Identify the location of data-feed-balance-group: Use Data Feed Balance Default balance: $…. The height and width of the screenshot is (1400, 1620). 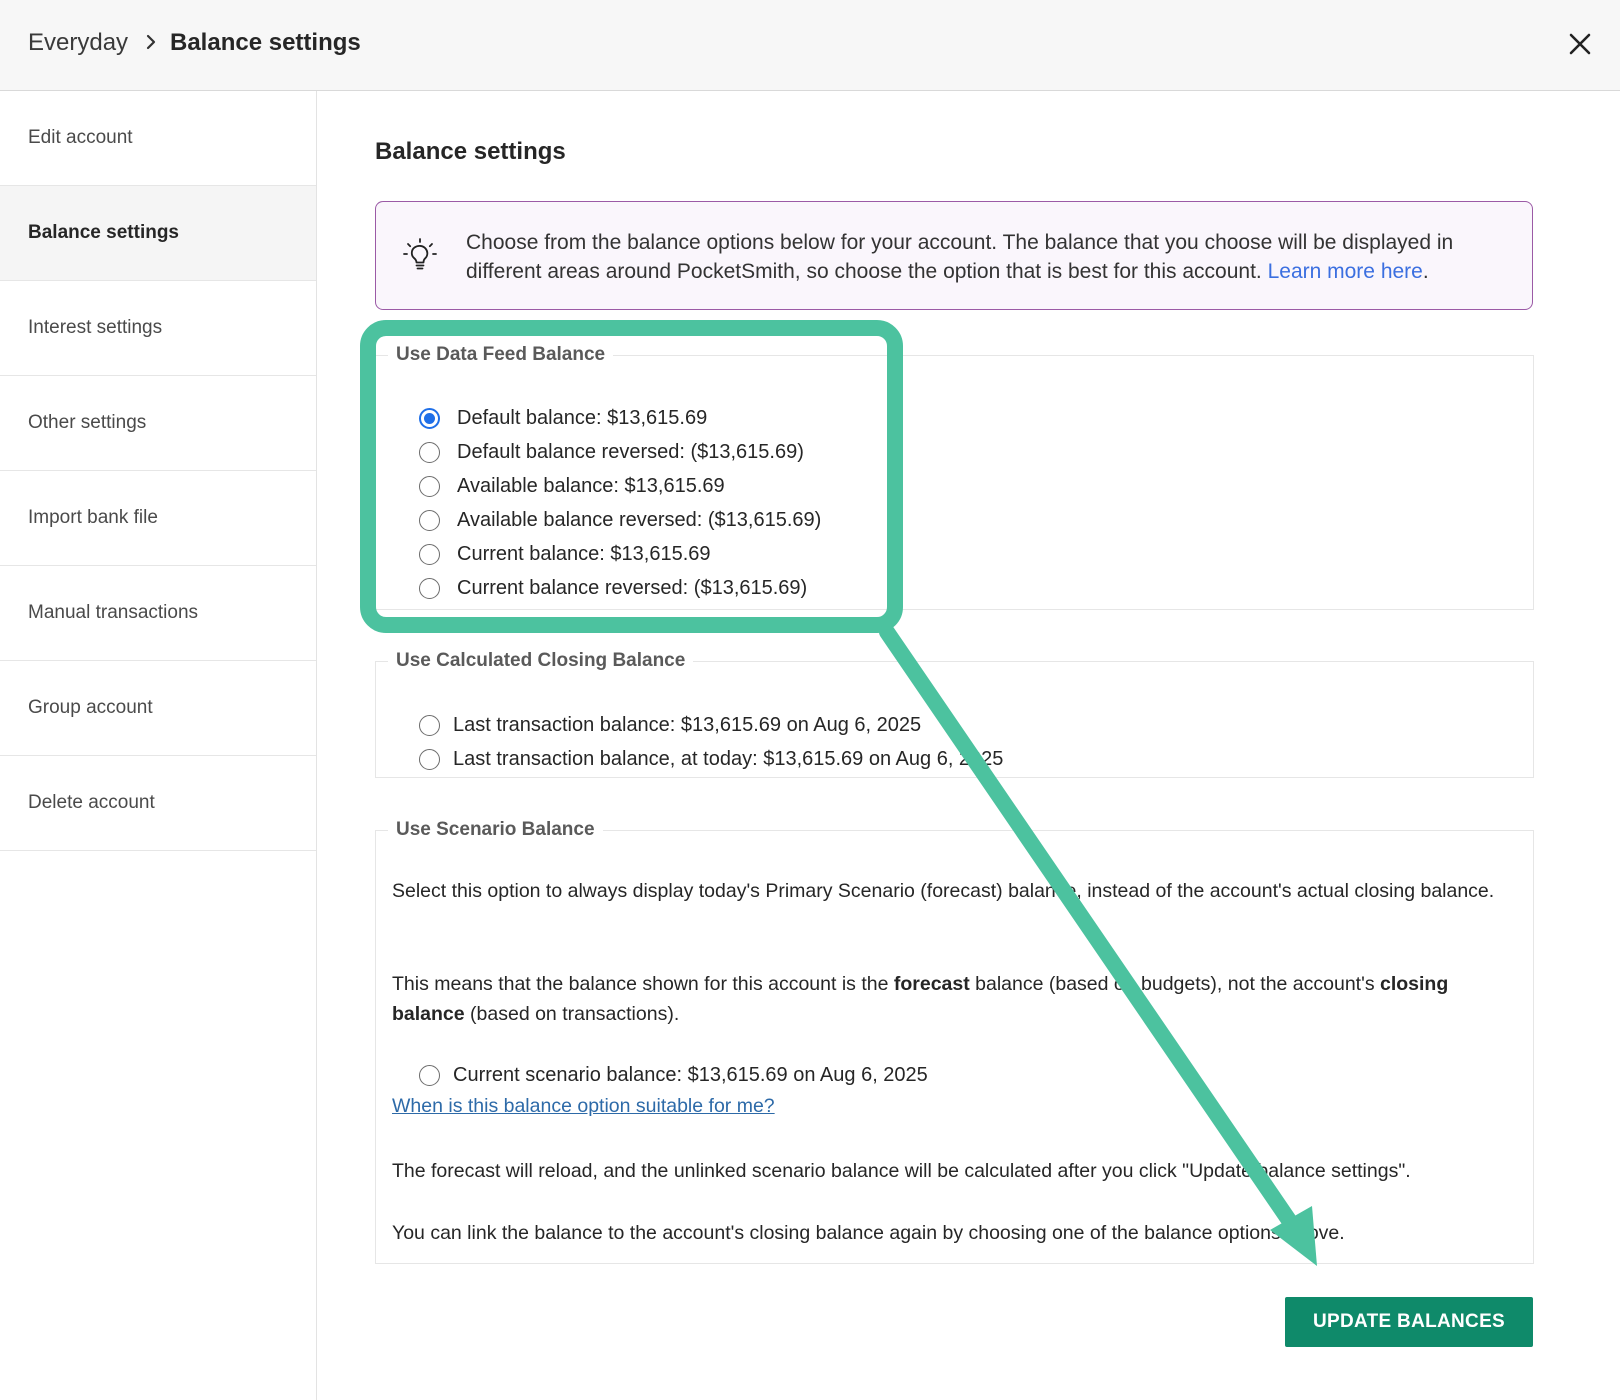
(954, 477).